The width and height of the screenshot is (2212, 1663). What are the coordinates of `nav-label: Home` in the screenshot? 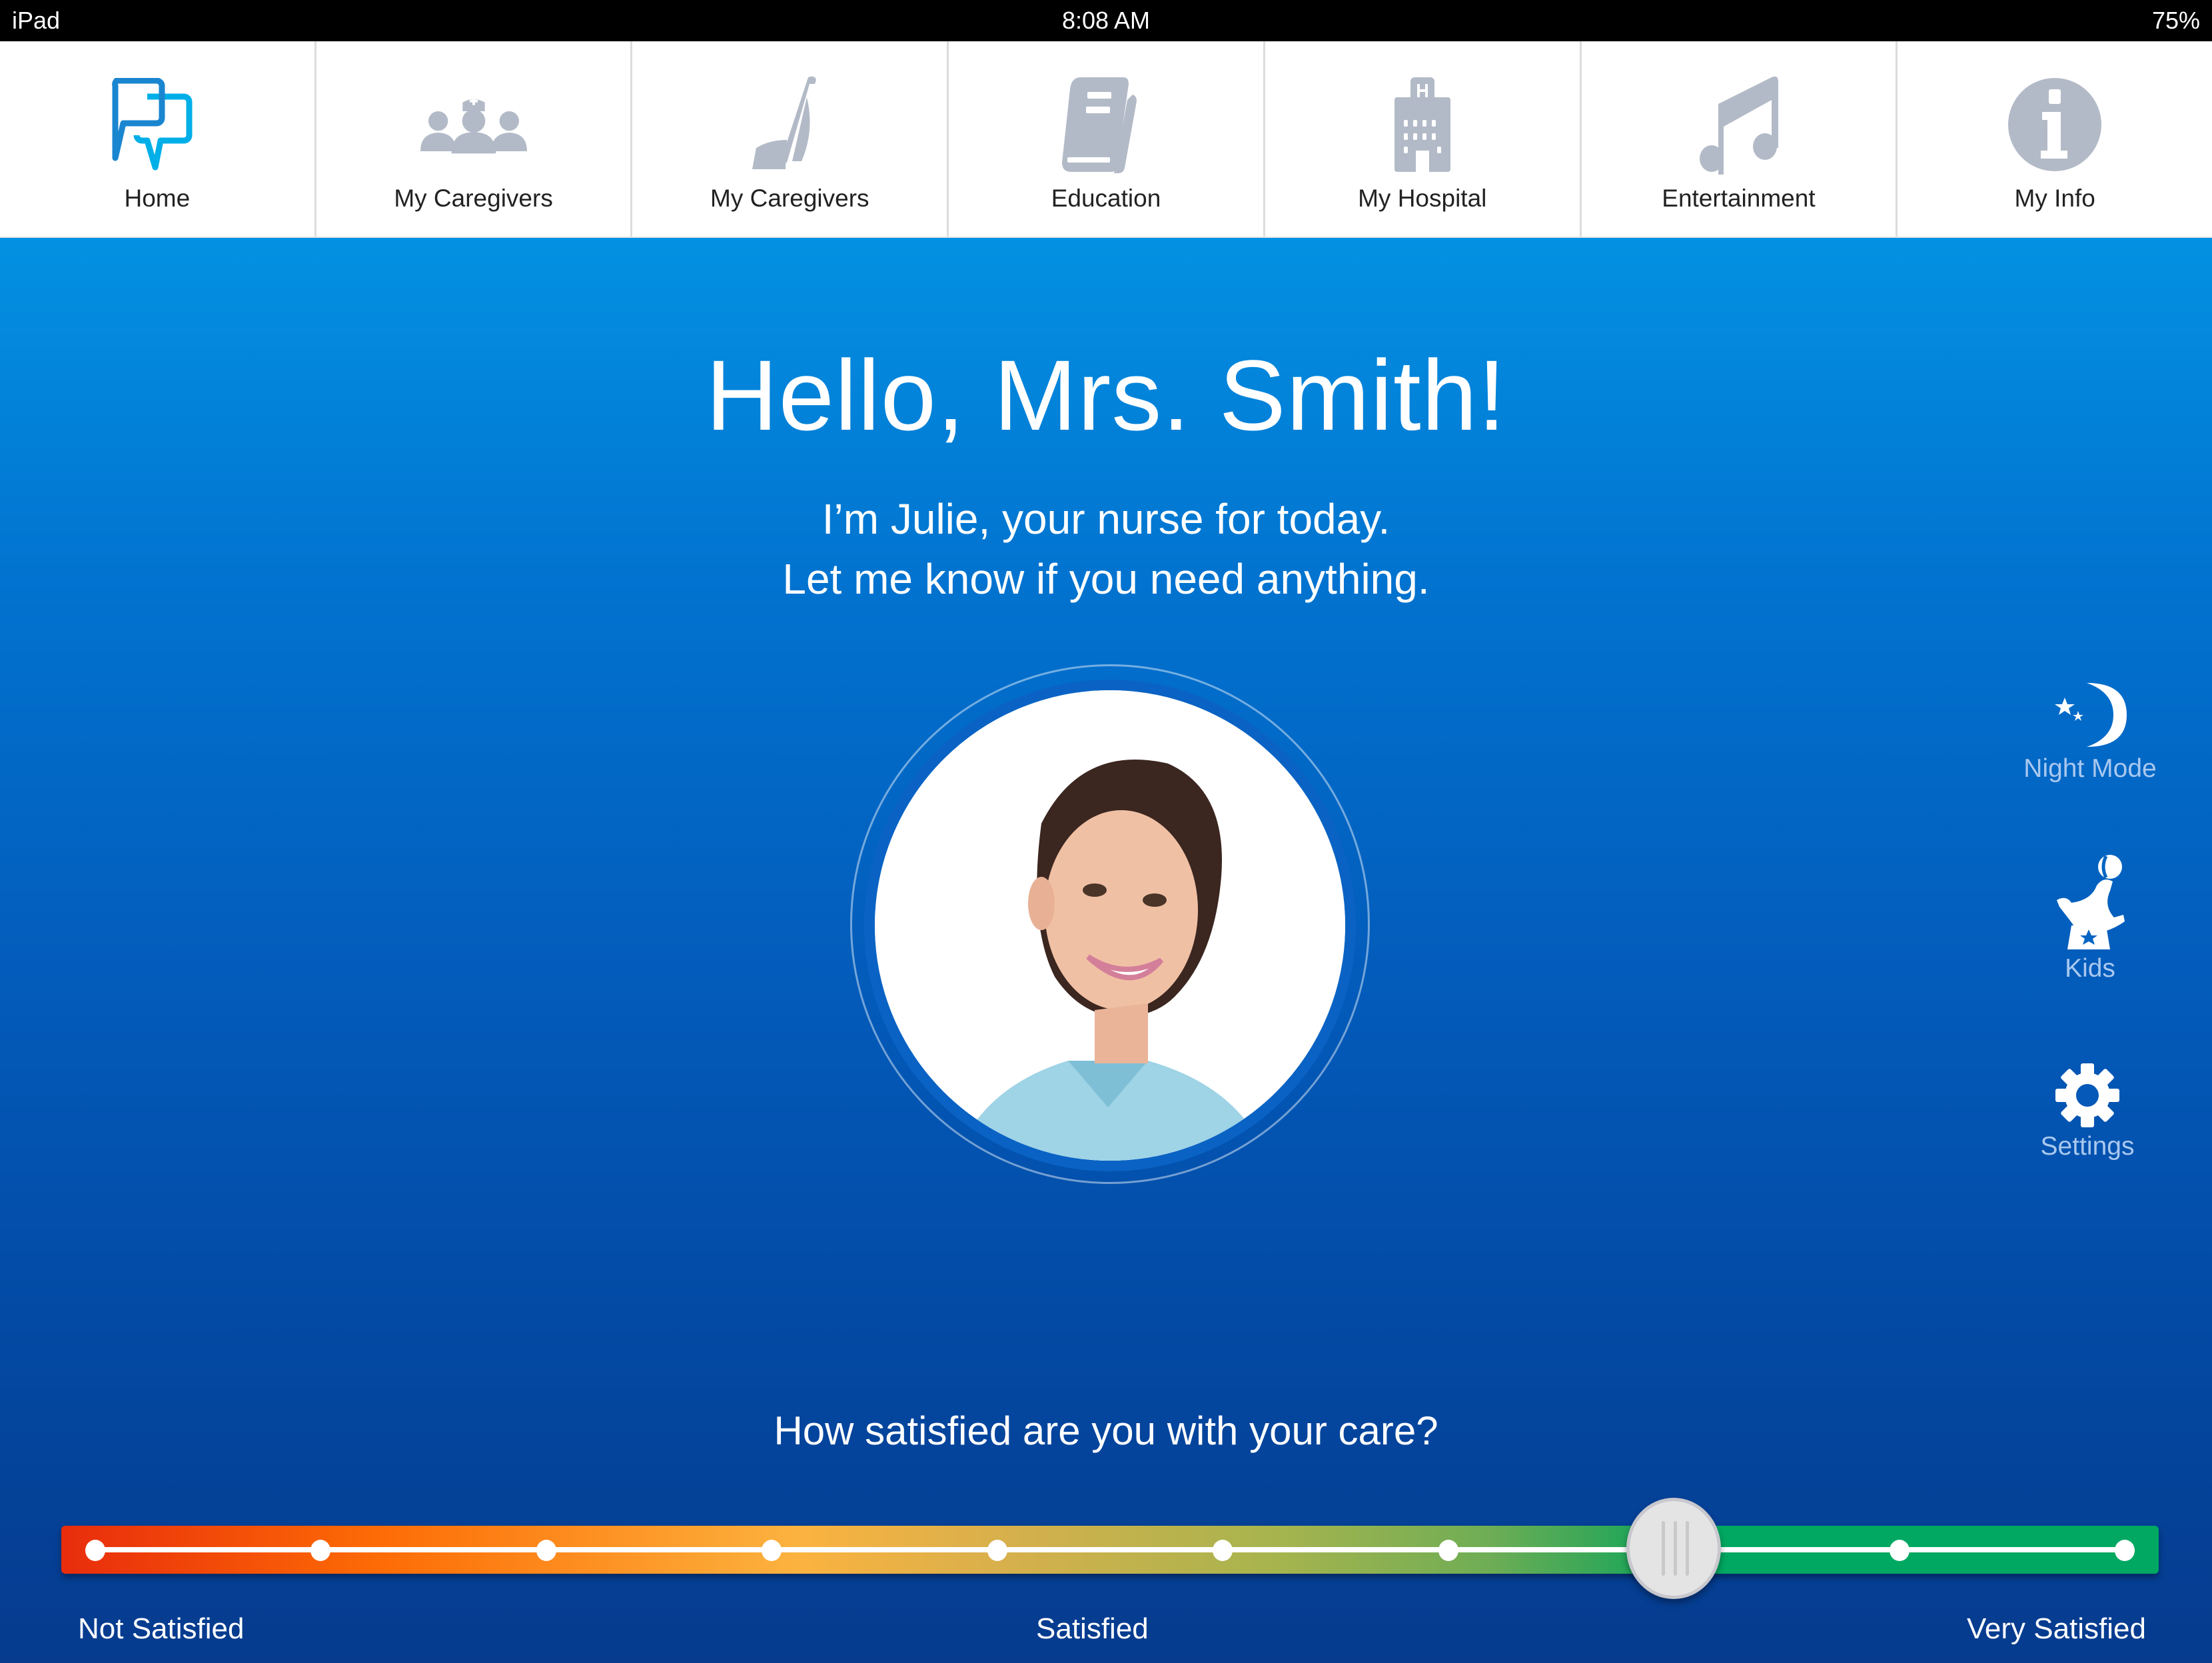 It's located at (157, 198).